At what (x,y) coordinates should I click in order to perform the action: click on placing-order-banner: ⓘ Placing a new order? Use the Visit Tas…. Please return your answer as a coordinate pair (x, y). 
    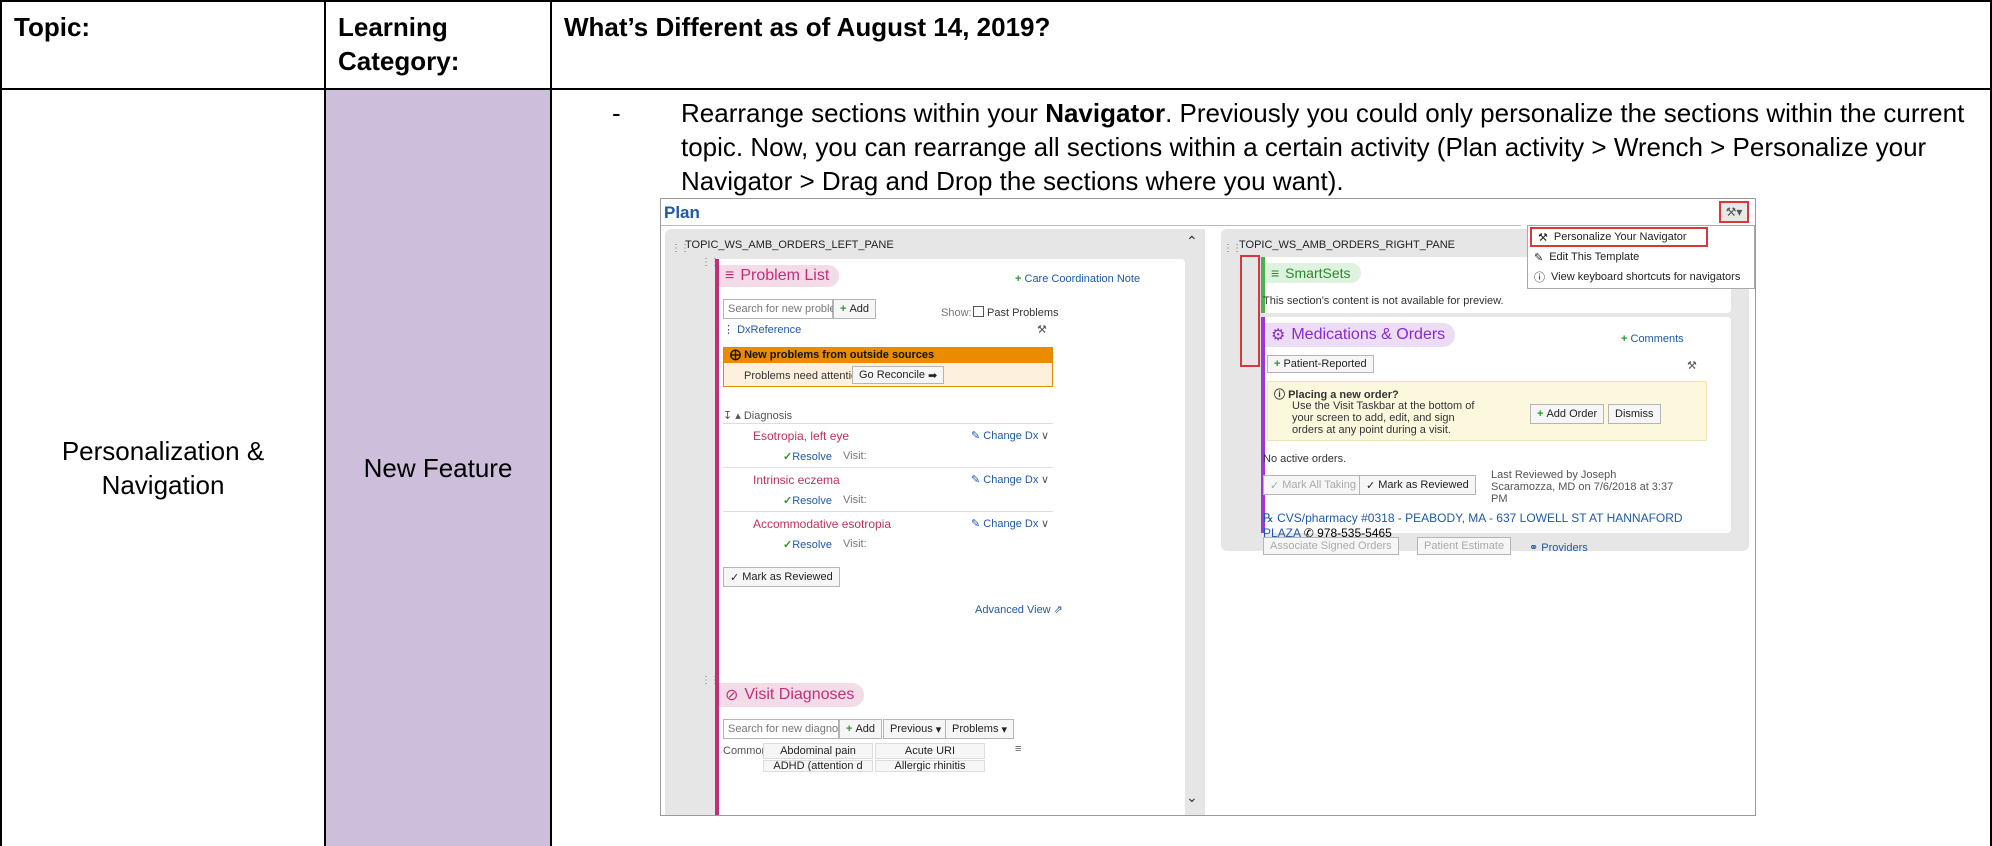
    Looking at the image, I should click on (1487, 411).